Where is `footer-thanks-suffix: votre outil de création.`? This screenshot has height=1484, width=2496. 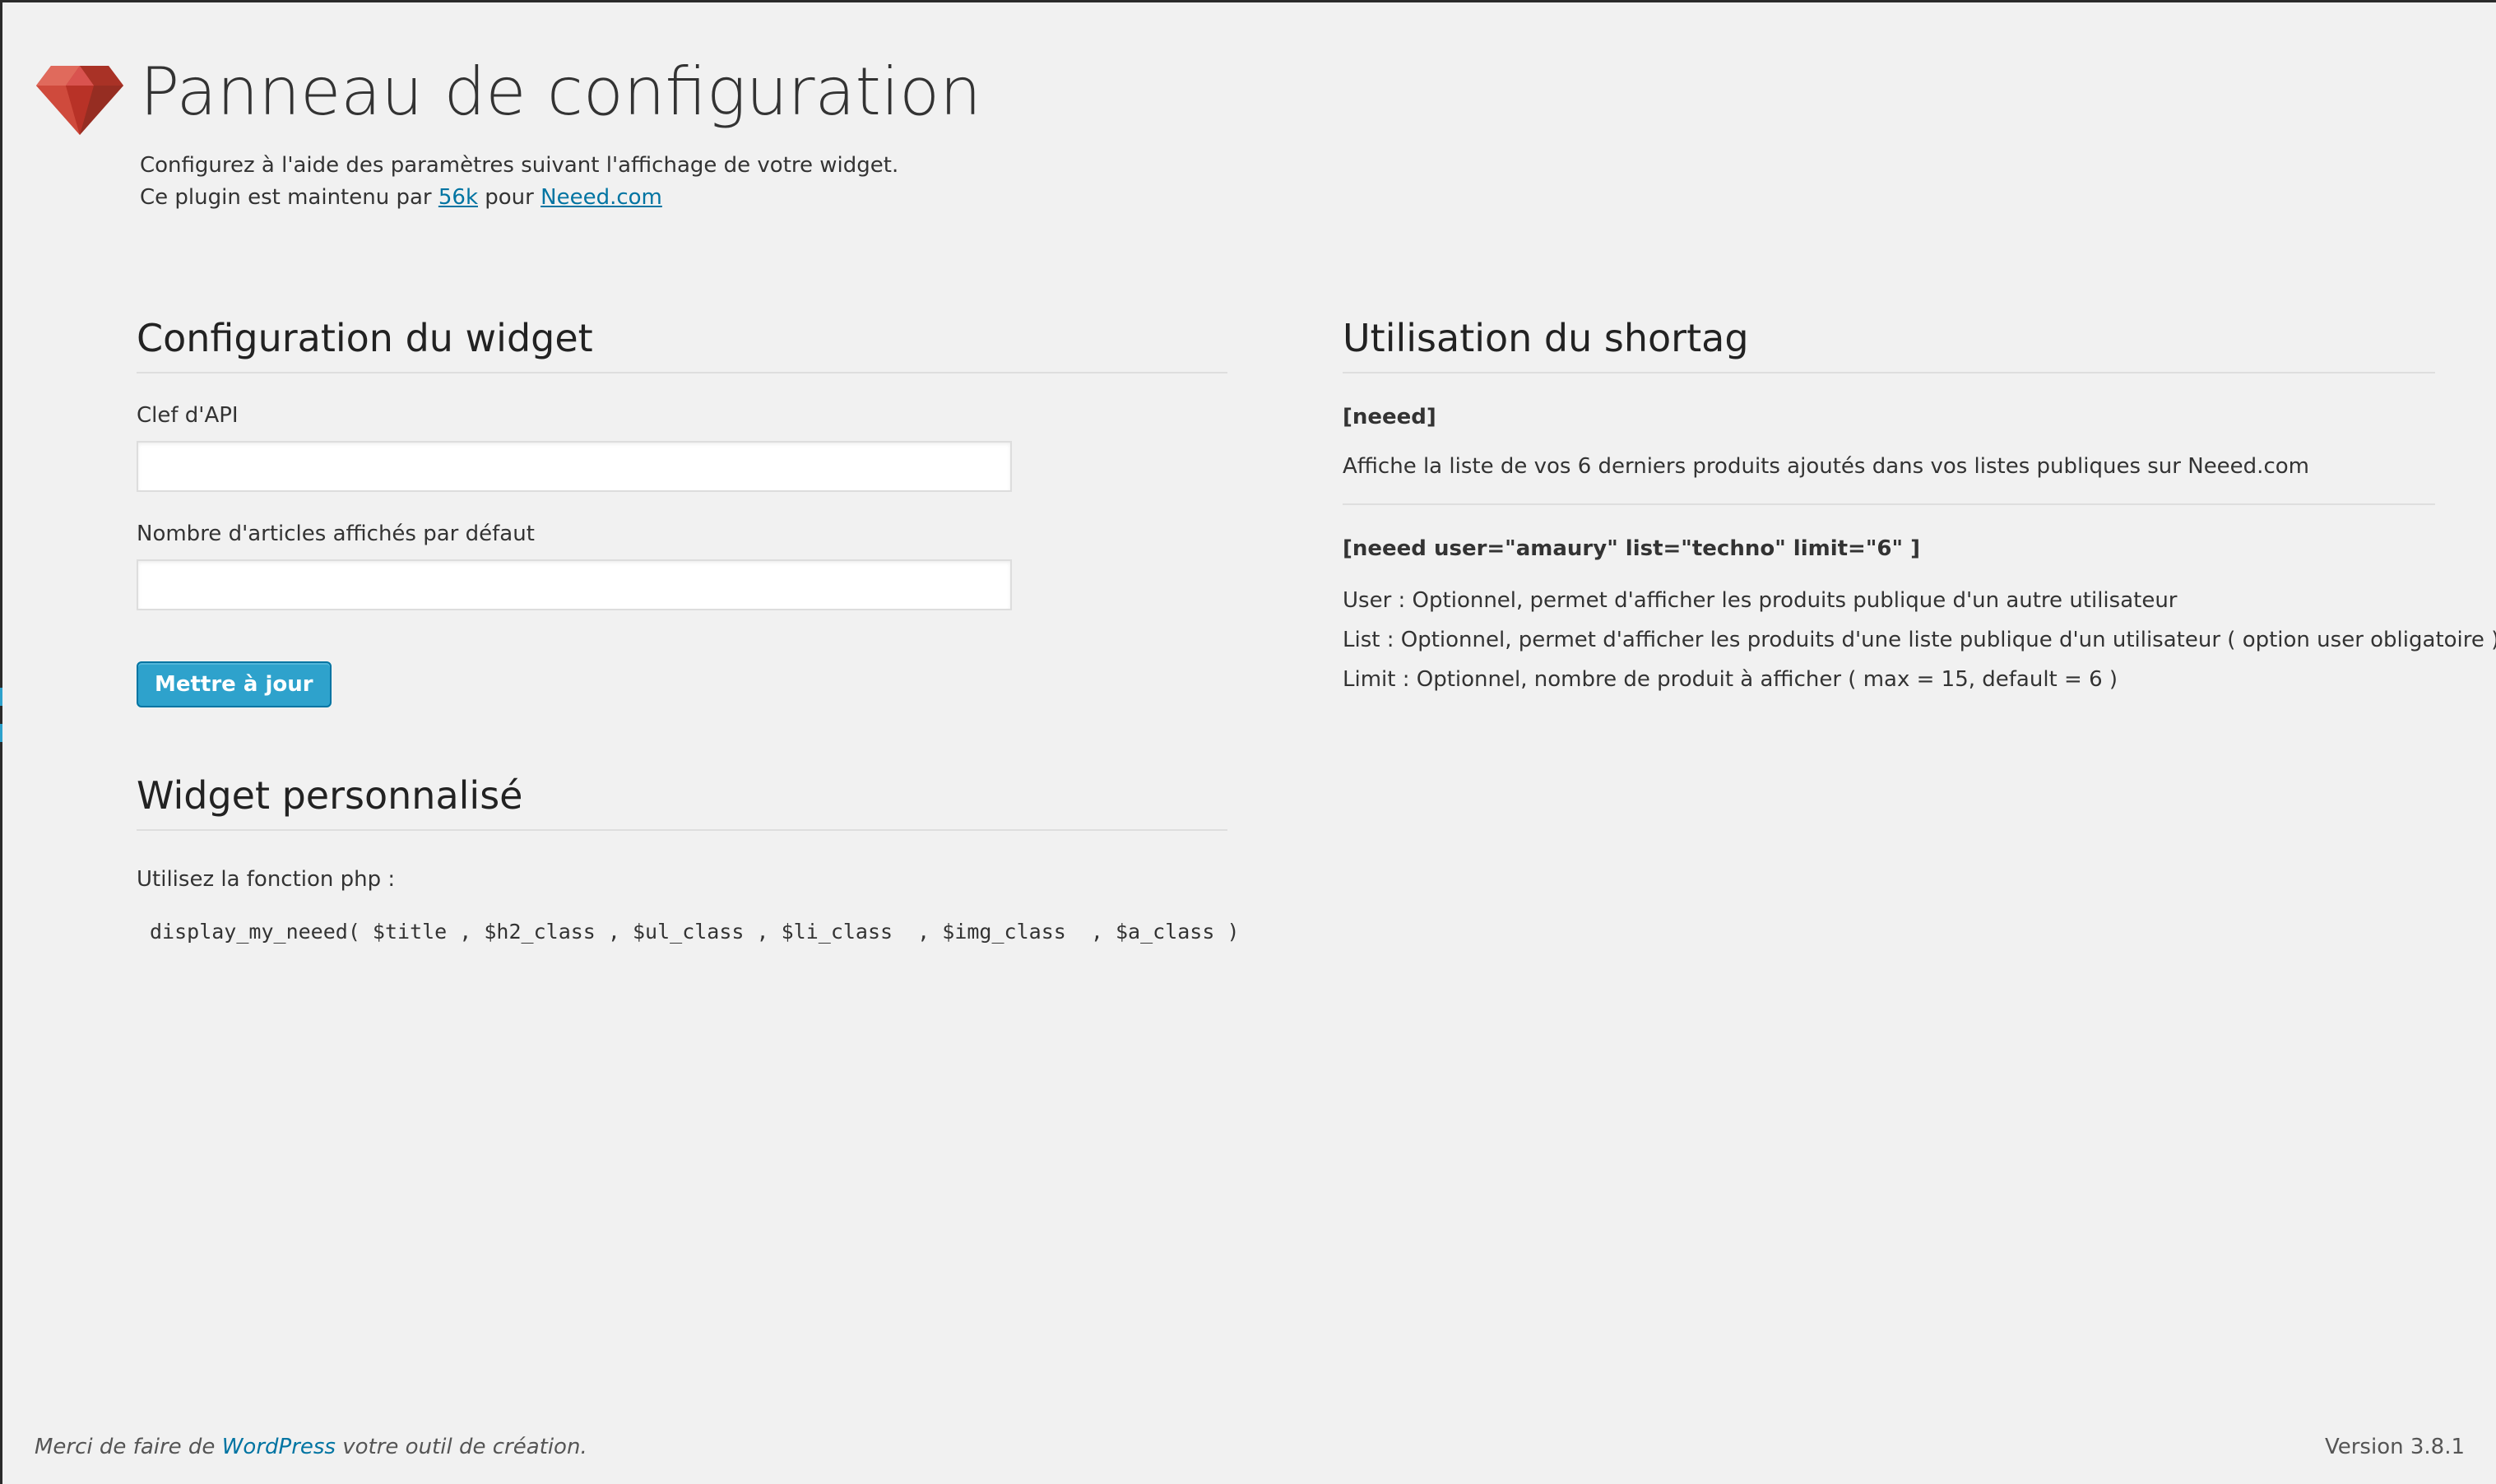 footer-thanks-suffix: votre outil de création. is located at coordinates (464, 1447).